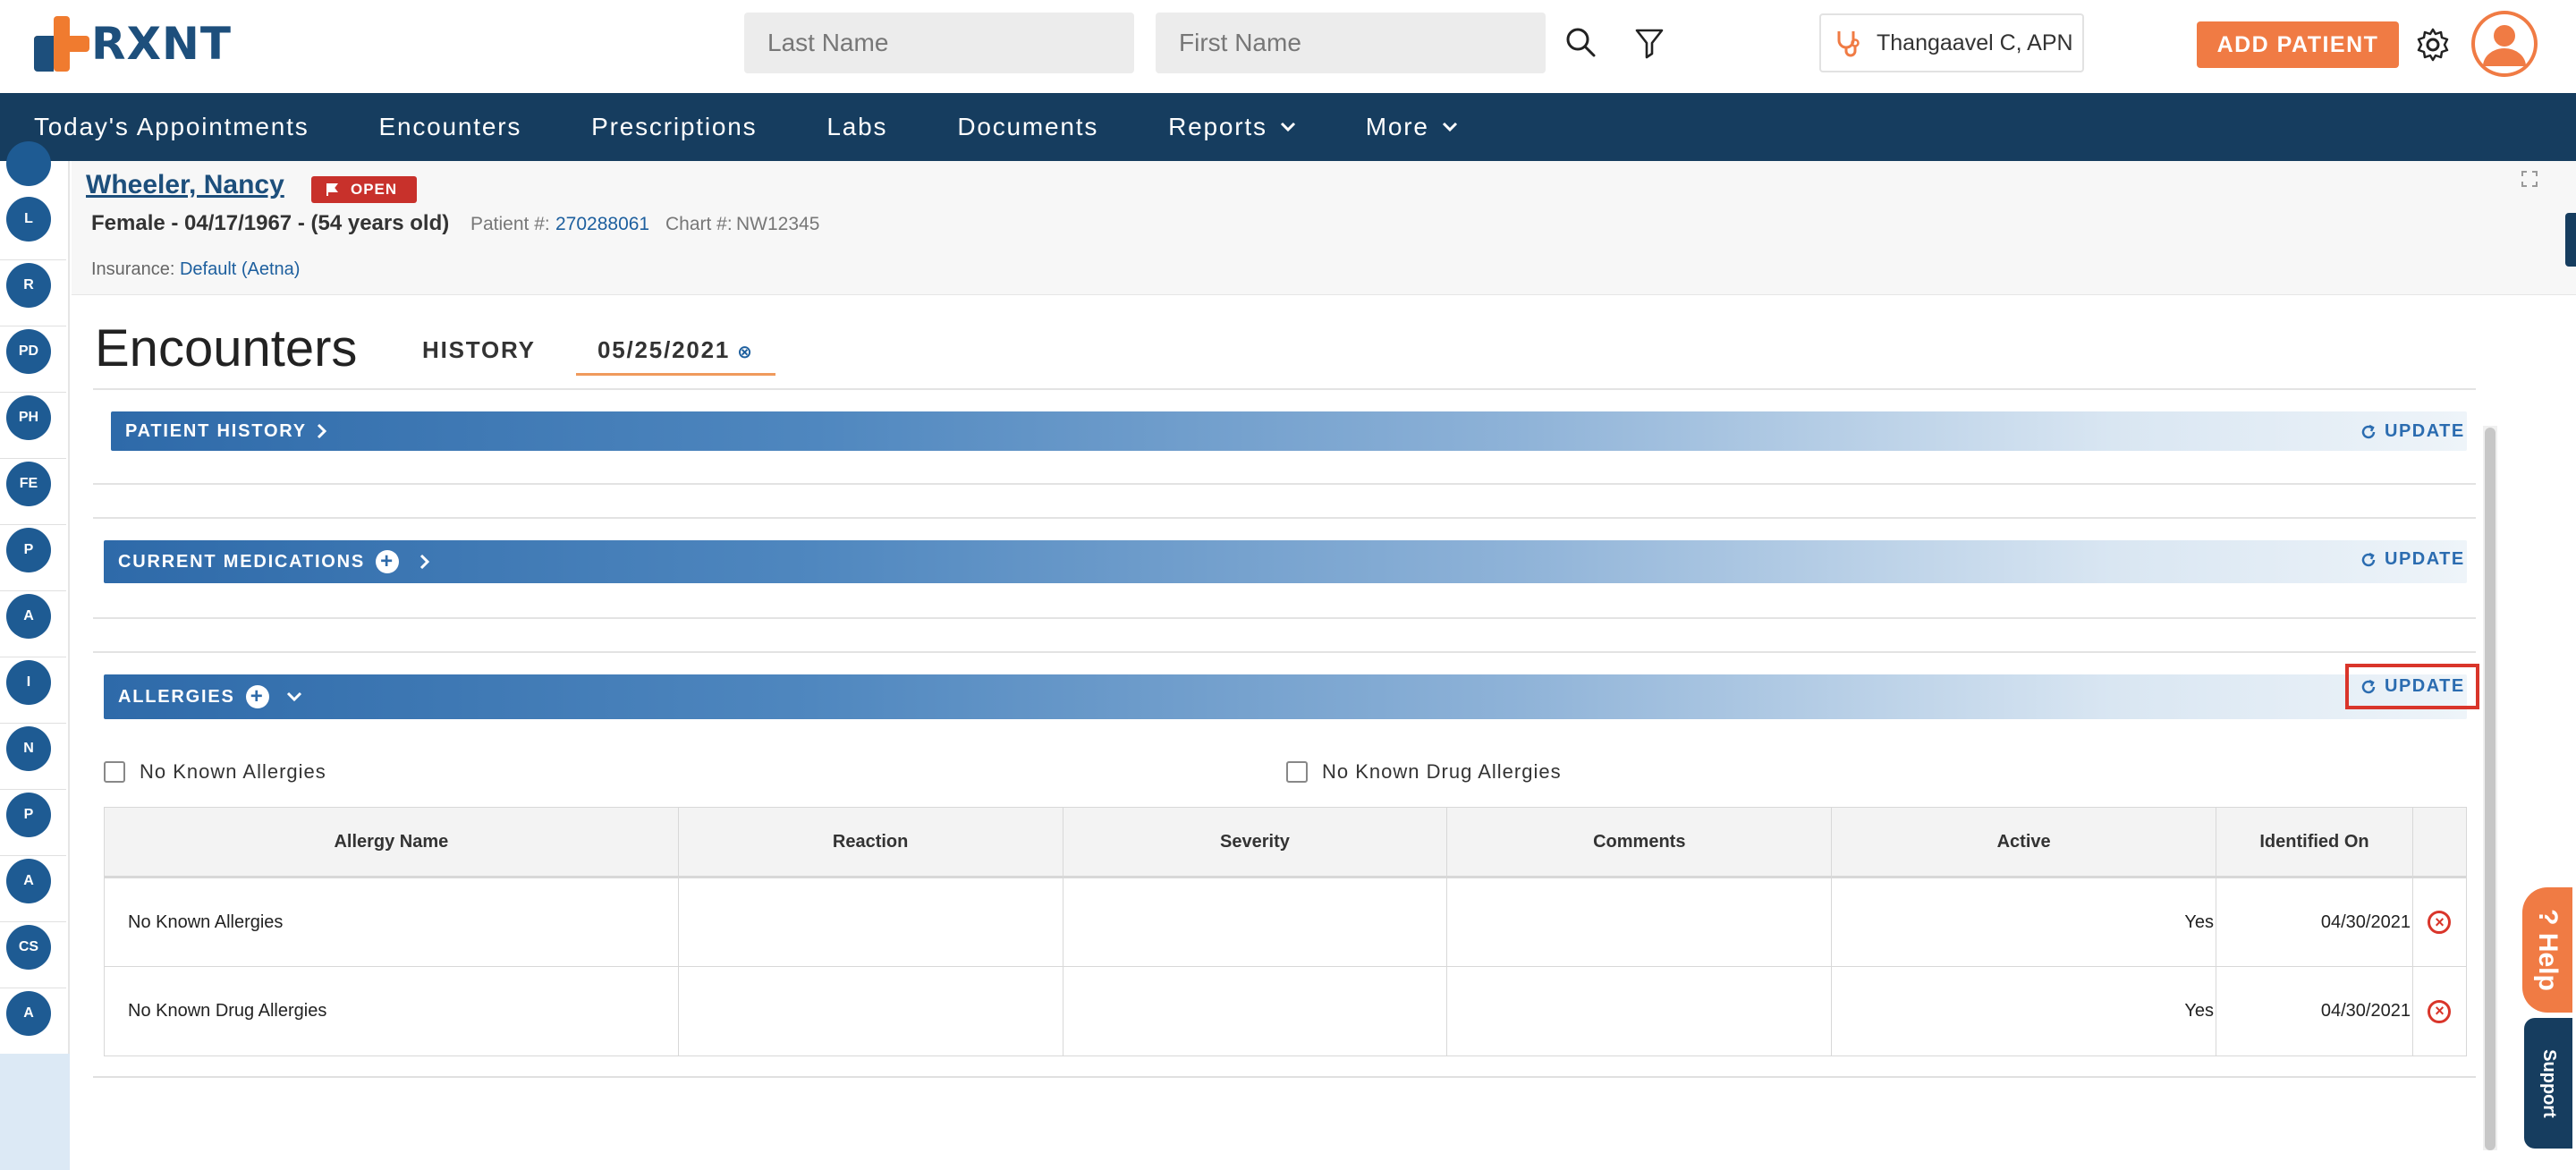 The width and height of the screenshot is (2576, 1170). Describe the element at coordinates (2412, 559) in the screenshot. I see `current-medications-update-button: UPDATE` at that location.